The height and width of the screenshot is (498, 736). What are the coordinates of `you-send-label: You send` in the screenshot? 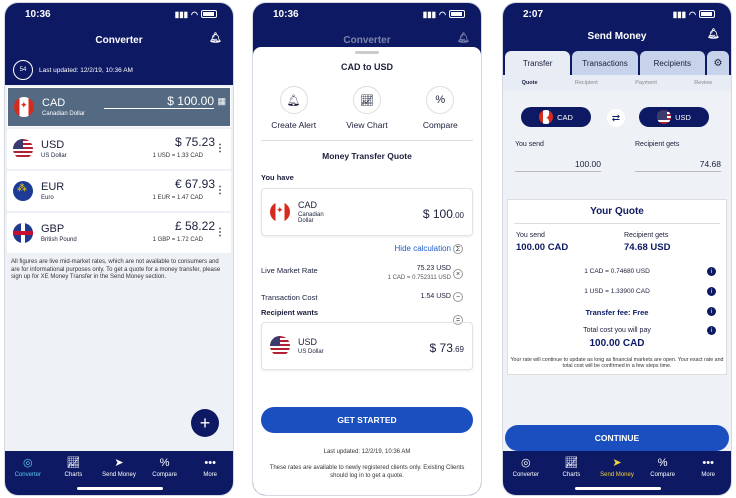 It's located at (529, 144).